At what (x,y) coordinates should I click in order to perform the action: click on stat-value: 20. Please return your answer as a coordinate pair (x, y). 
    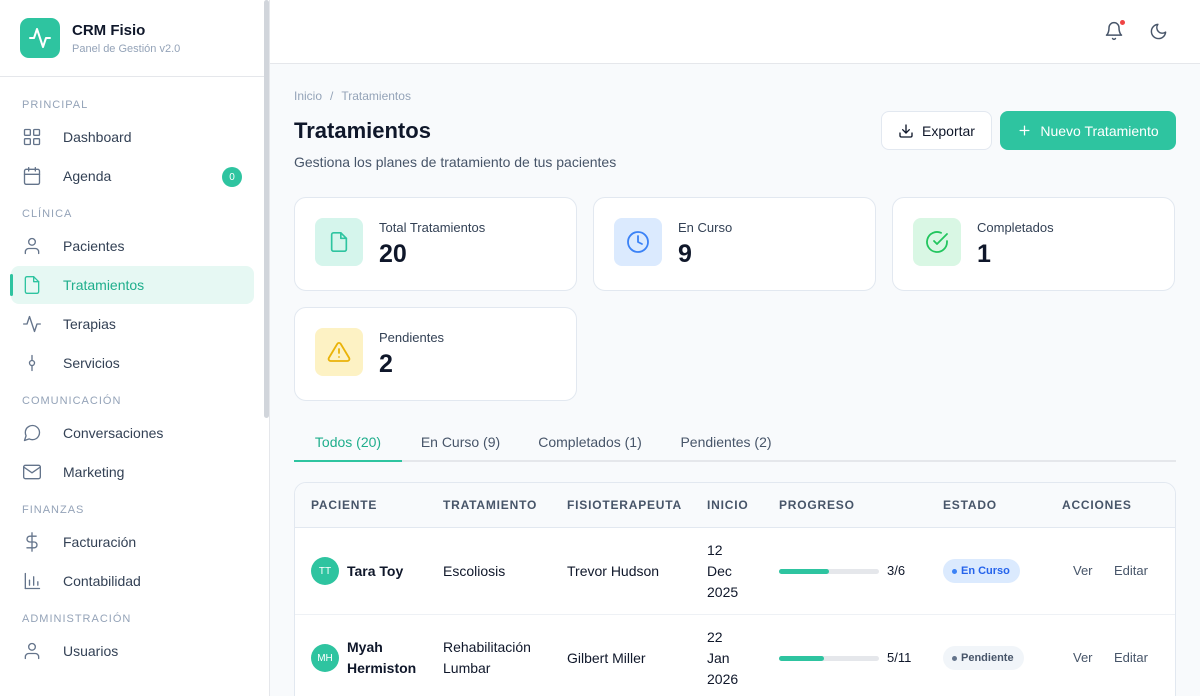
    Looking at the image, I should click on (393, 254).